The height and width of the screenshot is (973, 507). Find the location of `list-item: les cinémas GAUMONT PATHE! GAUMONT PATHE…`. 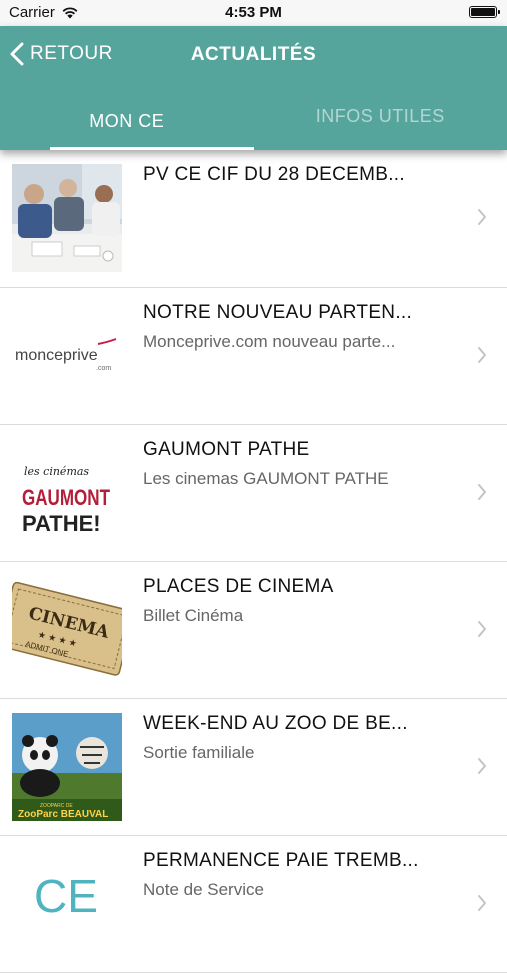

list-item: les cinémas GAUMONT PATHE! GAUMONT PATHE… is located at coordinates (253, 493).